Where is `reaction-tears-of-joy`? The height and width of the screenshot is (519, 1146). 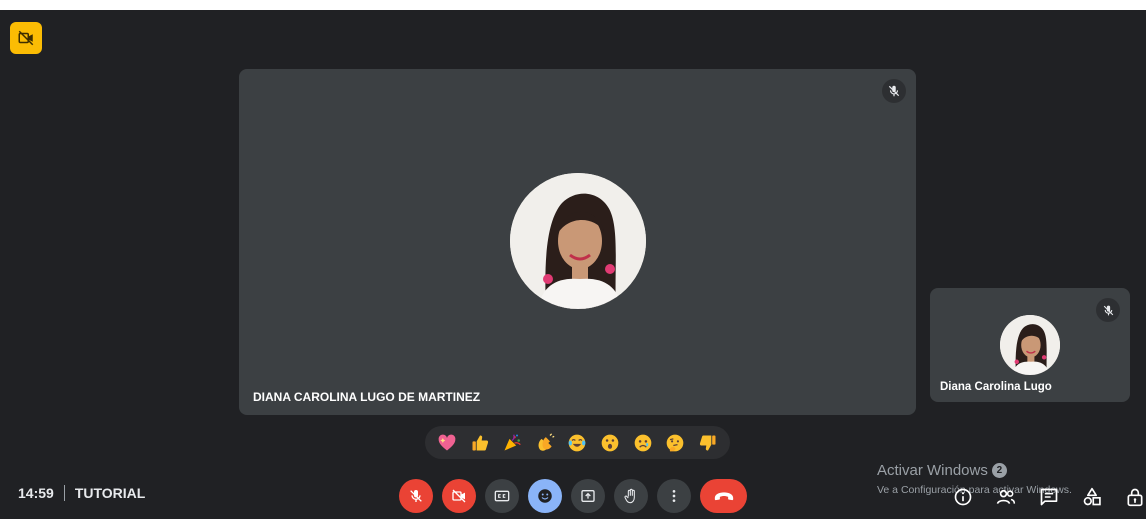 reaction-tears-of-joy is located at coordinates (577, 443).